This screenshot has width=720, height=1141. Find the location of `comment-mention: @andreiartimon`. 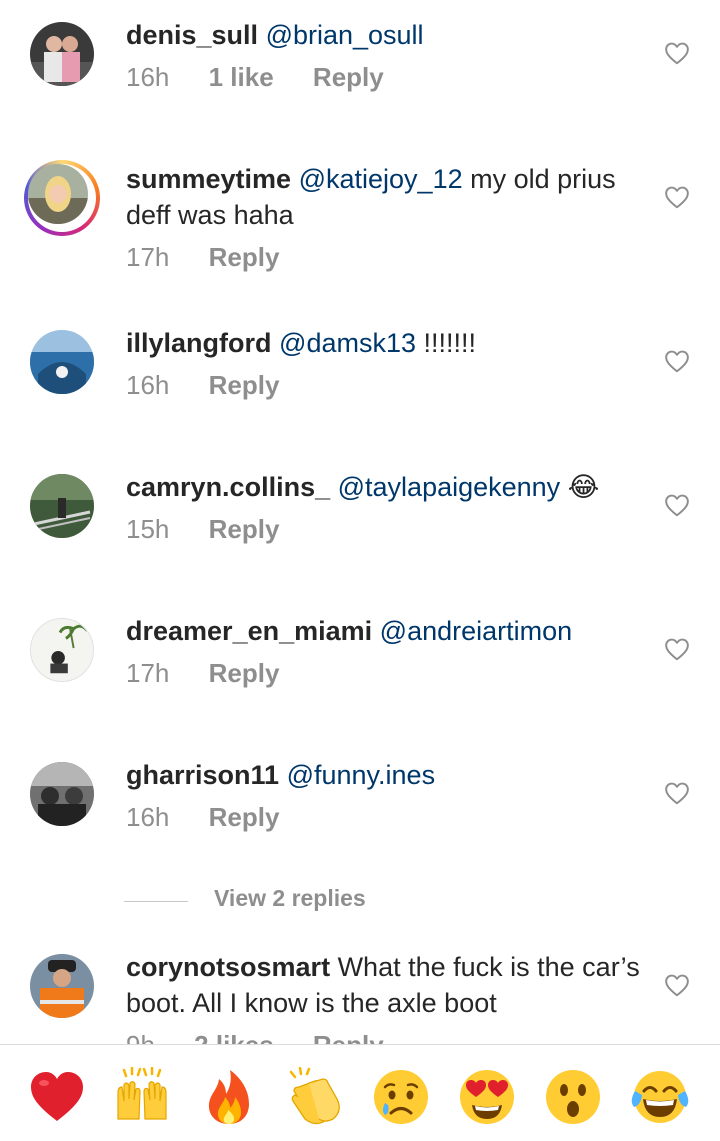

comment-mention: @andreiartimon is located at coordinates (476, 631).